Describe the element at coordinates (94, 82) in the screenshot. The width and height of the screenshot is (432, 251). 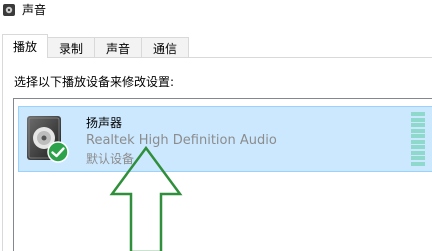
I see `instruction-label: 选择以下播放设备来修改设置:` at that location.